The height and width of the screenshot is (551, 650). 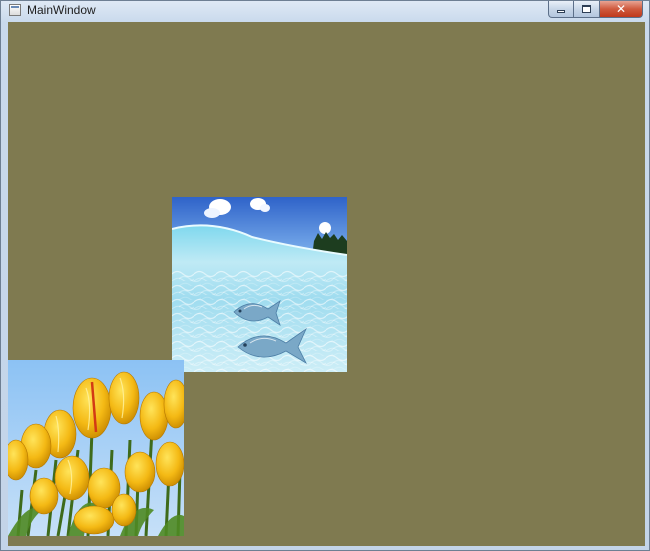 What do you see at coordinates (96, 448) in the screenshot?
I see `yellow-tulips-image` at bounding box center [96, 448].